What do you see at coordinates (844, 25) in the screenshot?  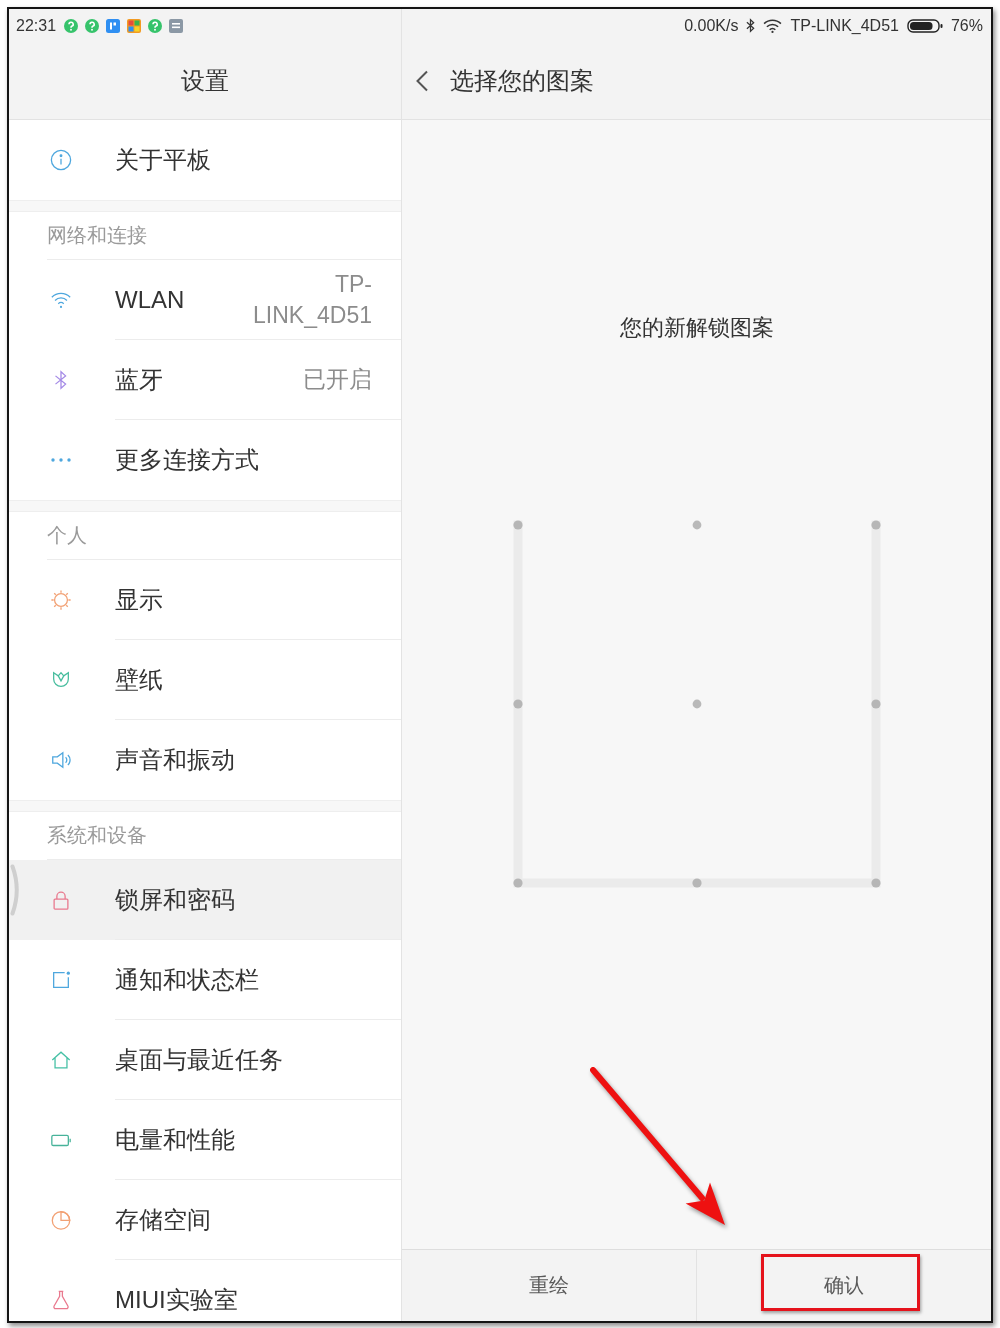 I see `wifi-name: TP-LINK_4D51` at bounding box center [844, 25].